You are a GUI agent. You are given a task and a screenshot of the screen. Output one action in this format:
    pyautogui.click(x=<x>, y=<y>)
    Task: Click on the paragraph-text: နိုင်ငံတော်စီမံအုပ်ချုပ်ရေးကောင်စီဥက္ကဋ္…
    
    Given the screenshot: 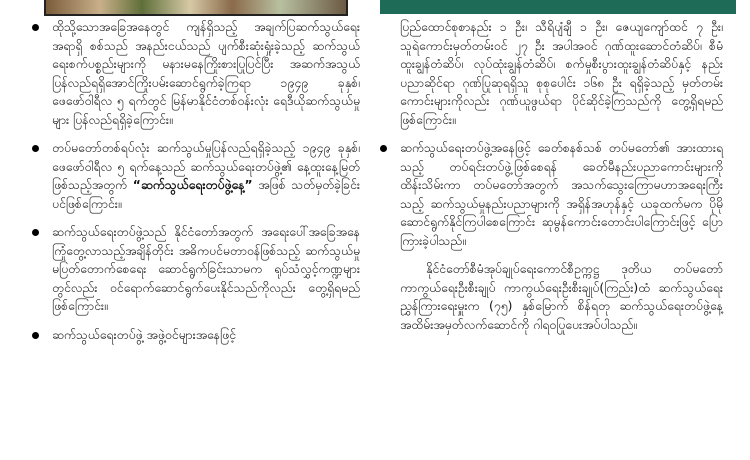 What is the action you would take?
    pyautogui.click(x=561, y=297)
    